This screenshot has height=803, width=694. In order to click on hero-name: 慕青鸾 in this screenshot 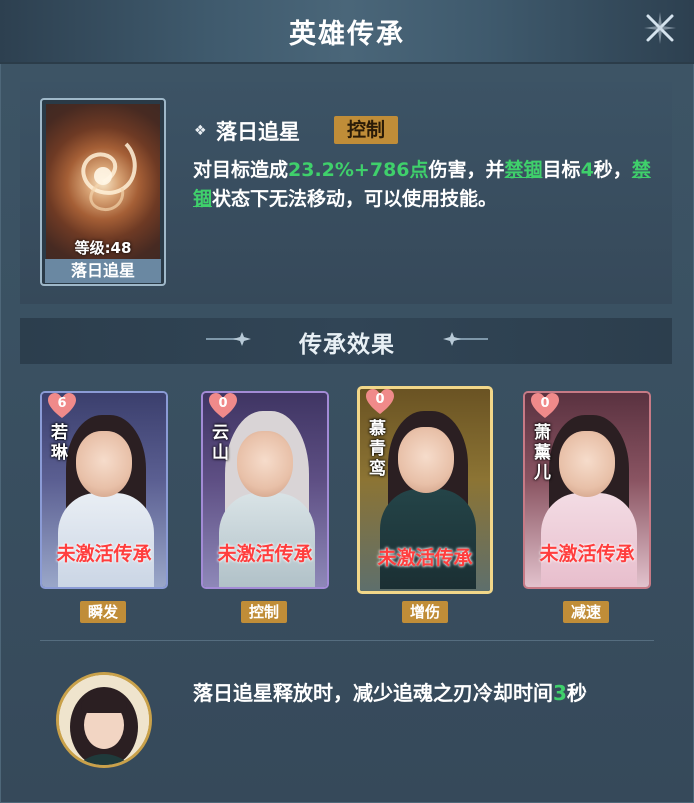, I will do `click(377, 449)`.